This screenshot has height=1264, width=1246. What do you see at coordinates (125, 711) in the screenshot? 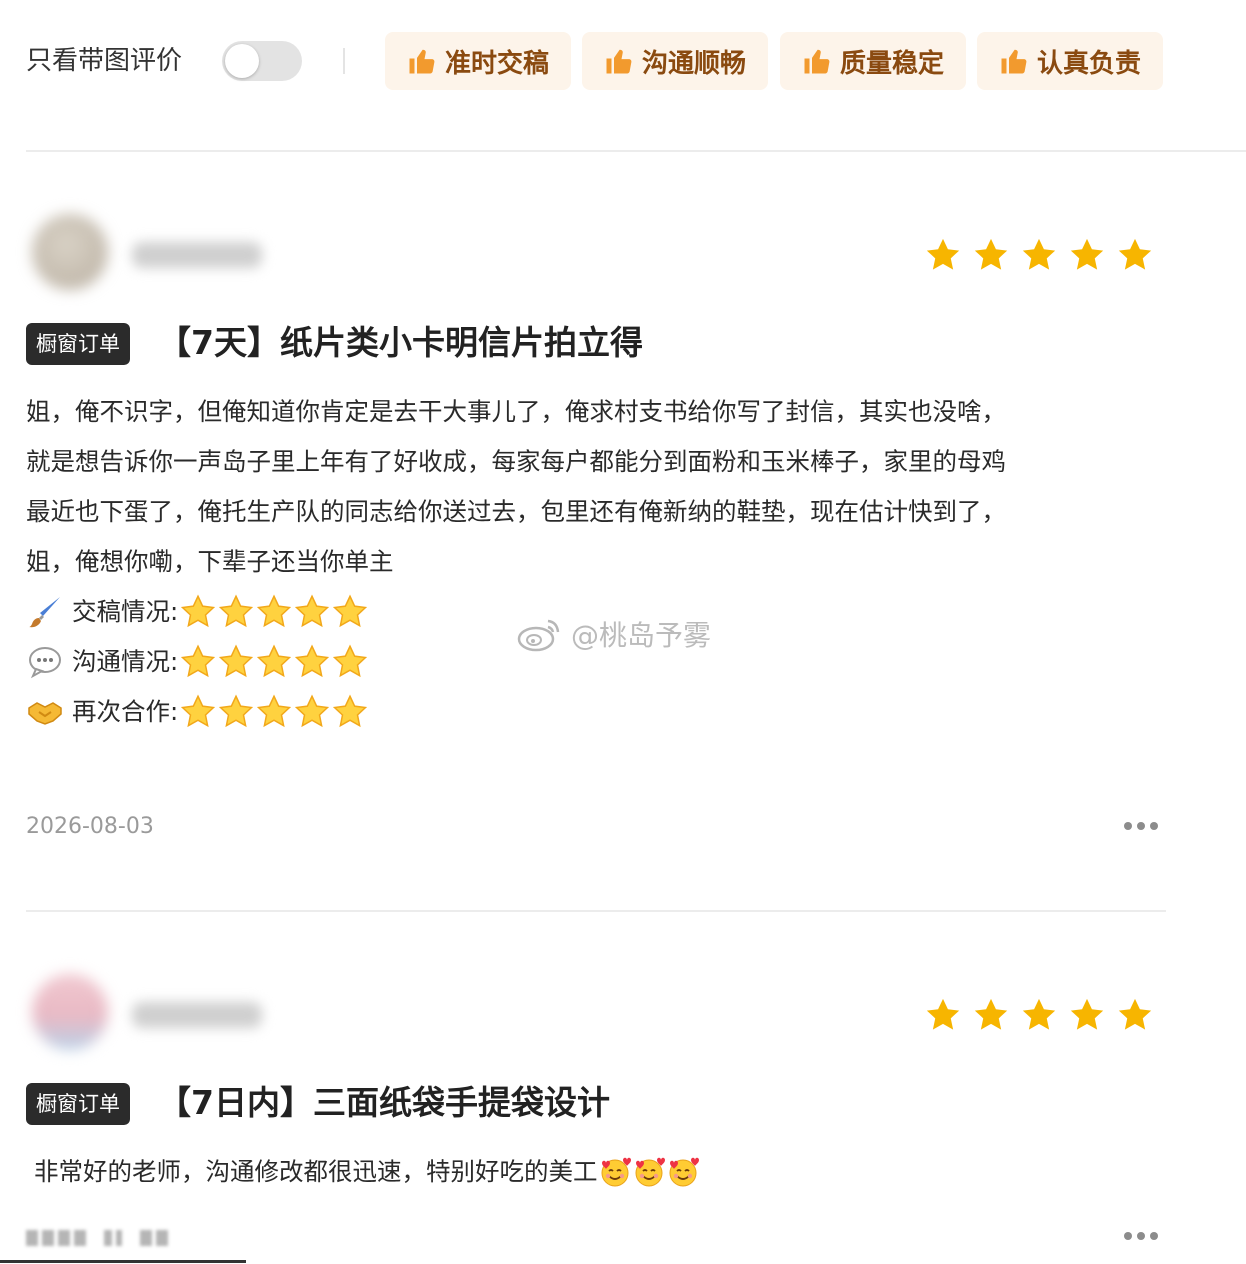
I see `sub-rating-label: 再次合作:` at bounding box center [125, 711].